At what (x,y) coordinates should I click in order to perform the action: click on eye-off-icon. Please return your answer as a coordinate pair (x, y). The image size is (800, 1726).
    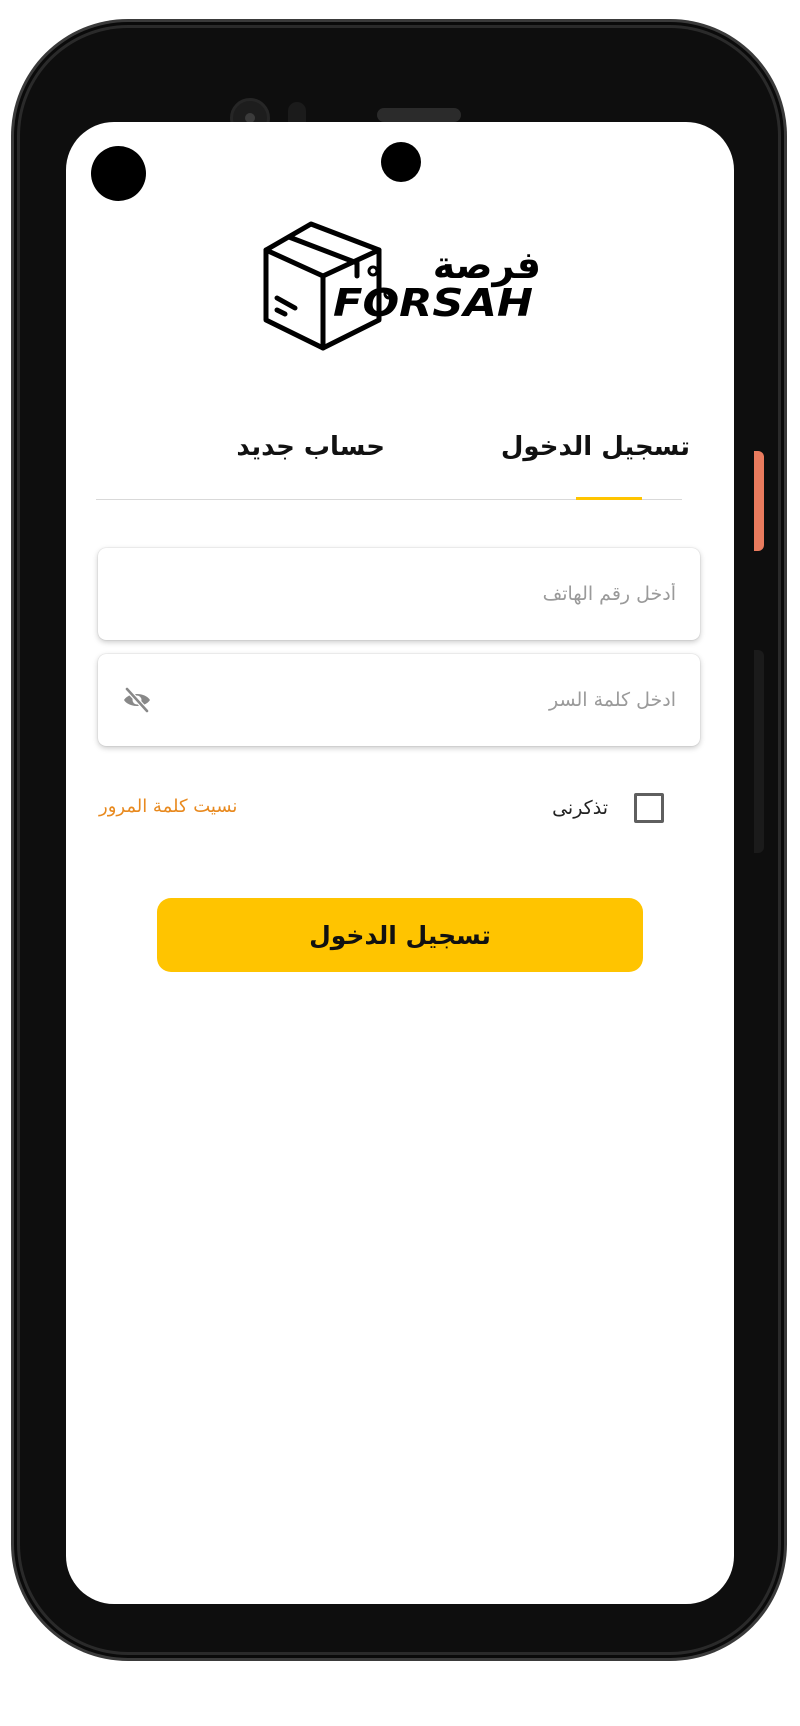
    Looking at the image, I should click on (137, 700).